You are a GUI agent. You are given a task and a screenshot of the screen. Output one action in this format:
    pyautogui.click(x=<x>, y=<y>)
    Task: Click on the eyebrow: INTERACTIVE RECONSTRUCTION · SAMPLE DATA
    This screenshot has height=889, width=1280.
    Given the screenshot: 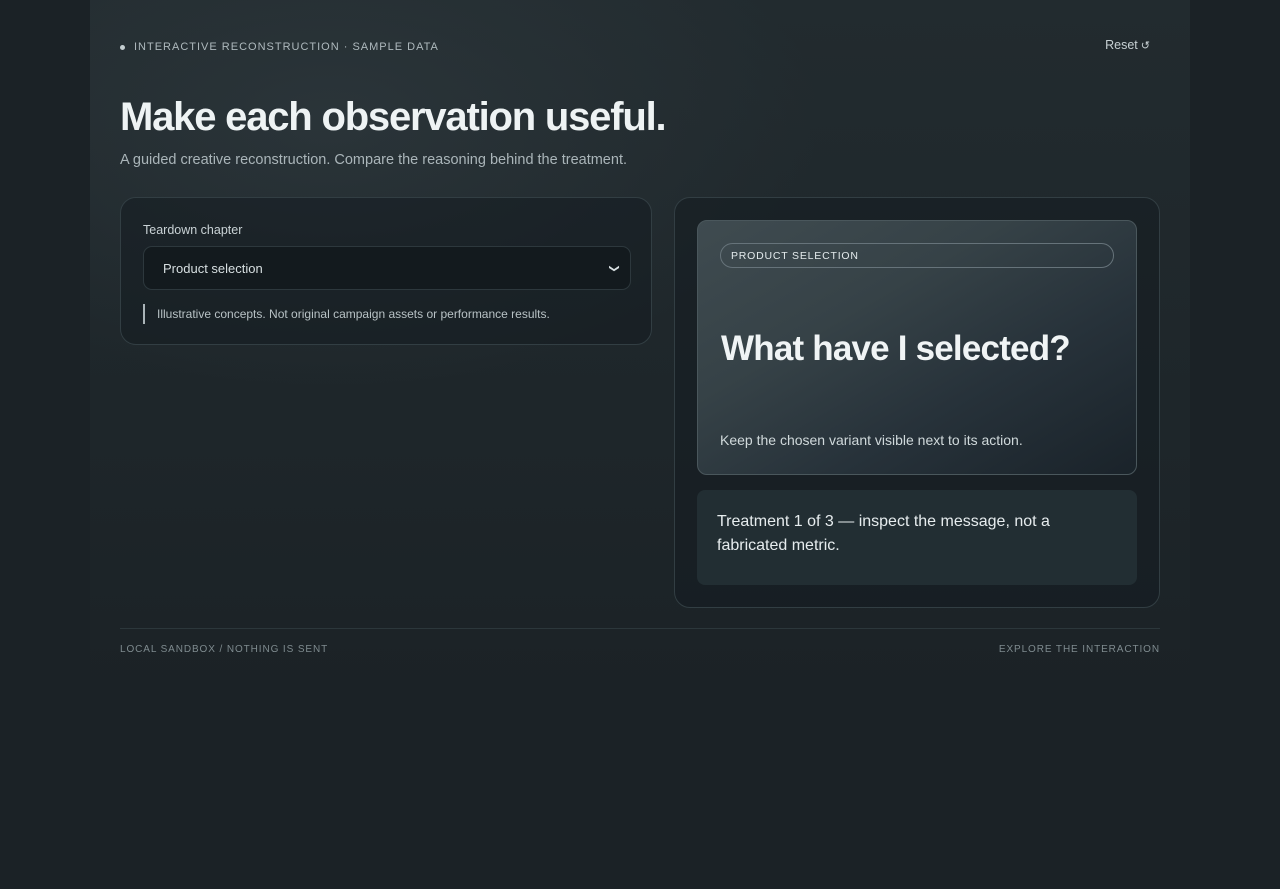 What is the action you would take?
    pyautogui.click(x=279, y=47)
    